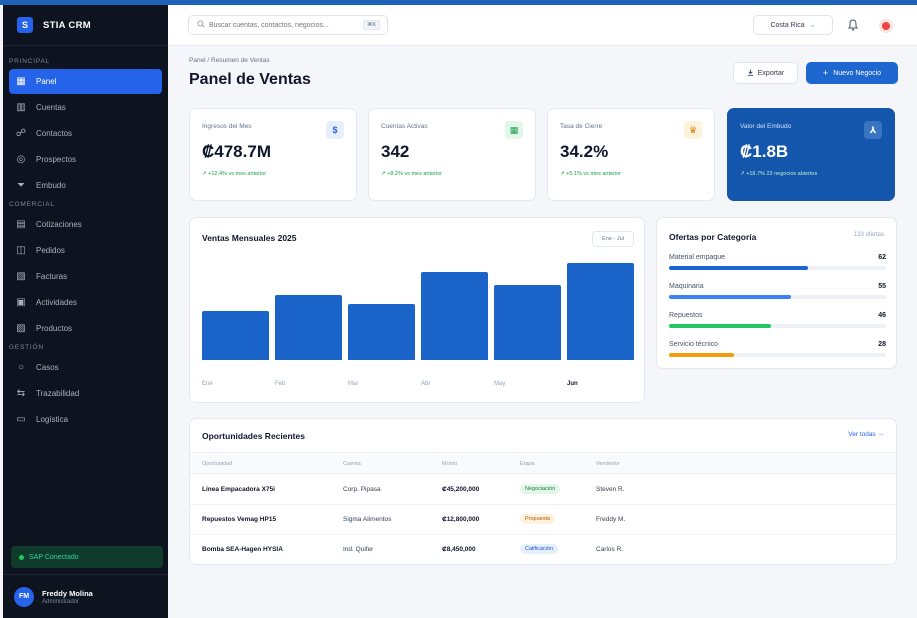 The width and height of the screenshot is (917, 618). I want to click on trophy-icon: ♛, so click(693, 130).